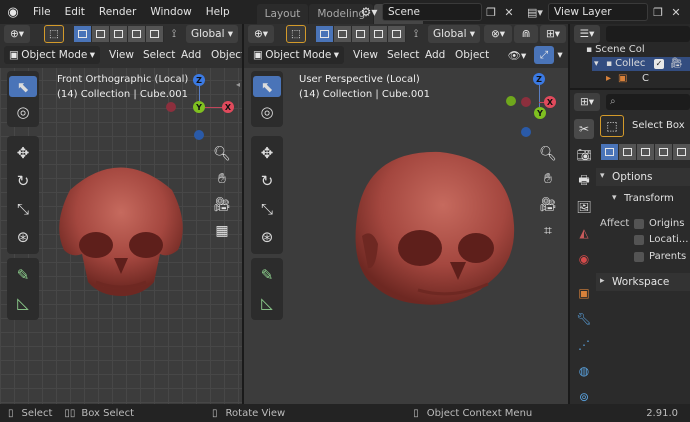 This screenshot has height=422, width=690. What do you see at coordinates (218, 12) in the screenshot?
I see `menu-help: Help` at bounding box center [218, 12].